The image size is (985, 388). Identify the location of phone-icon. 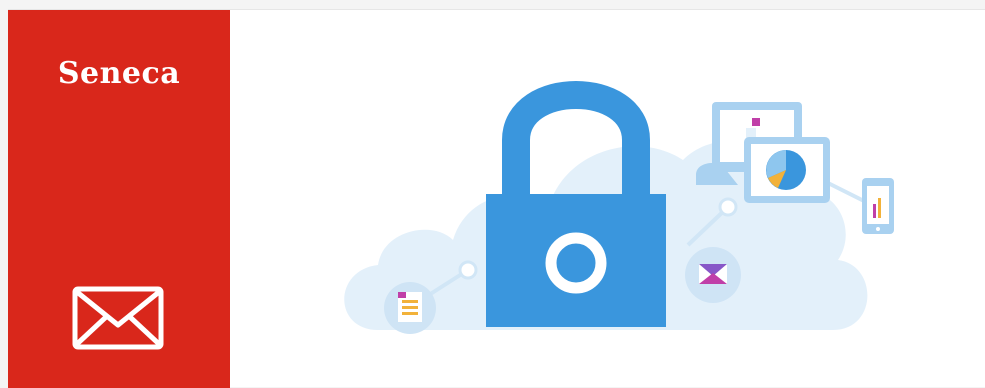
(878, 206).